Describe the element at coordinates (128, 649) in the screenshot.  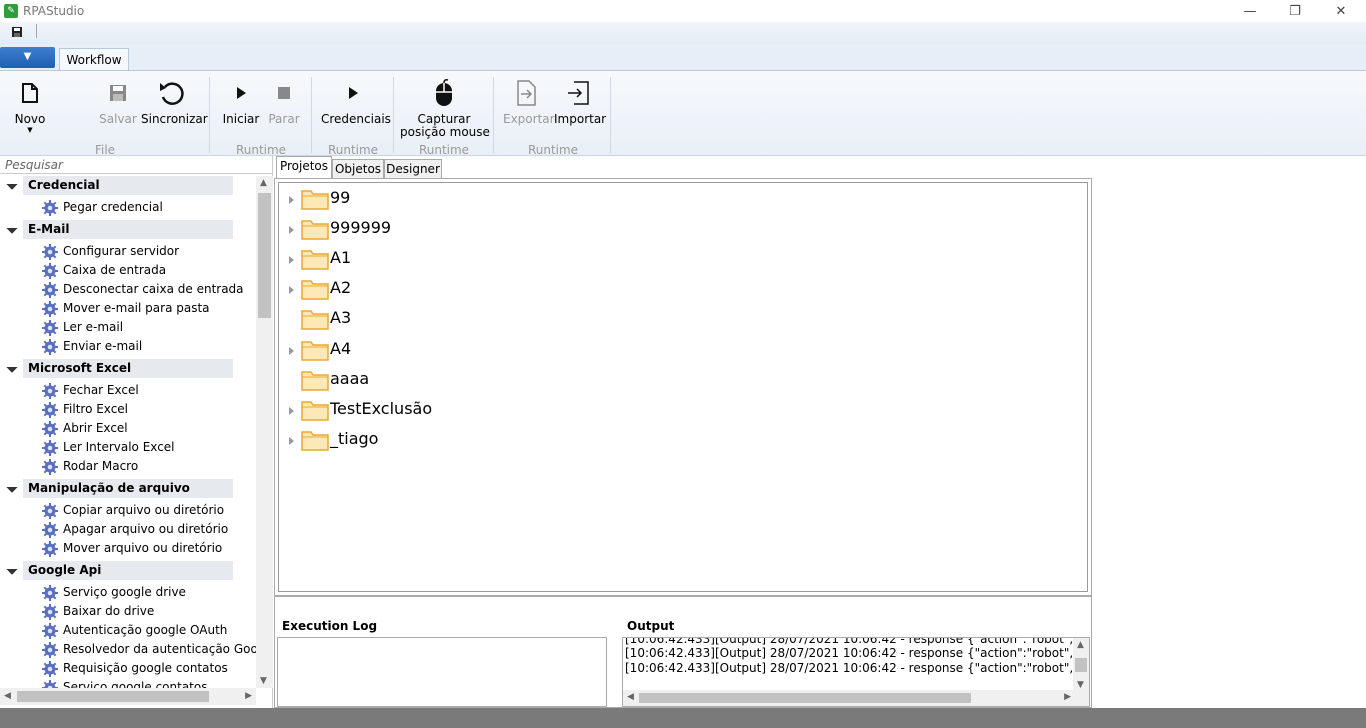
I see `toolbox-activity-item: Resolvedor da autenticação Google` at that location.